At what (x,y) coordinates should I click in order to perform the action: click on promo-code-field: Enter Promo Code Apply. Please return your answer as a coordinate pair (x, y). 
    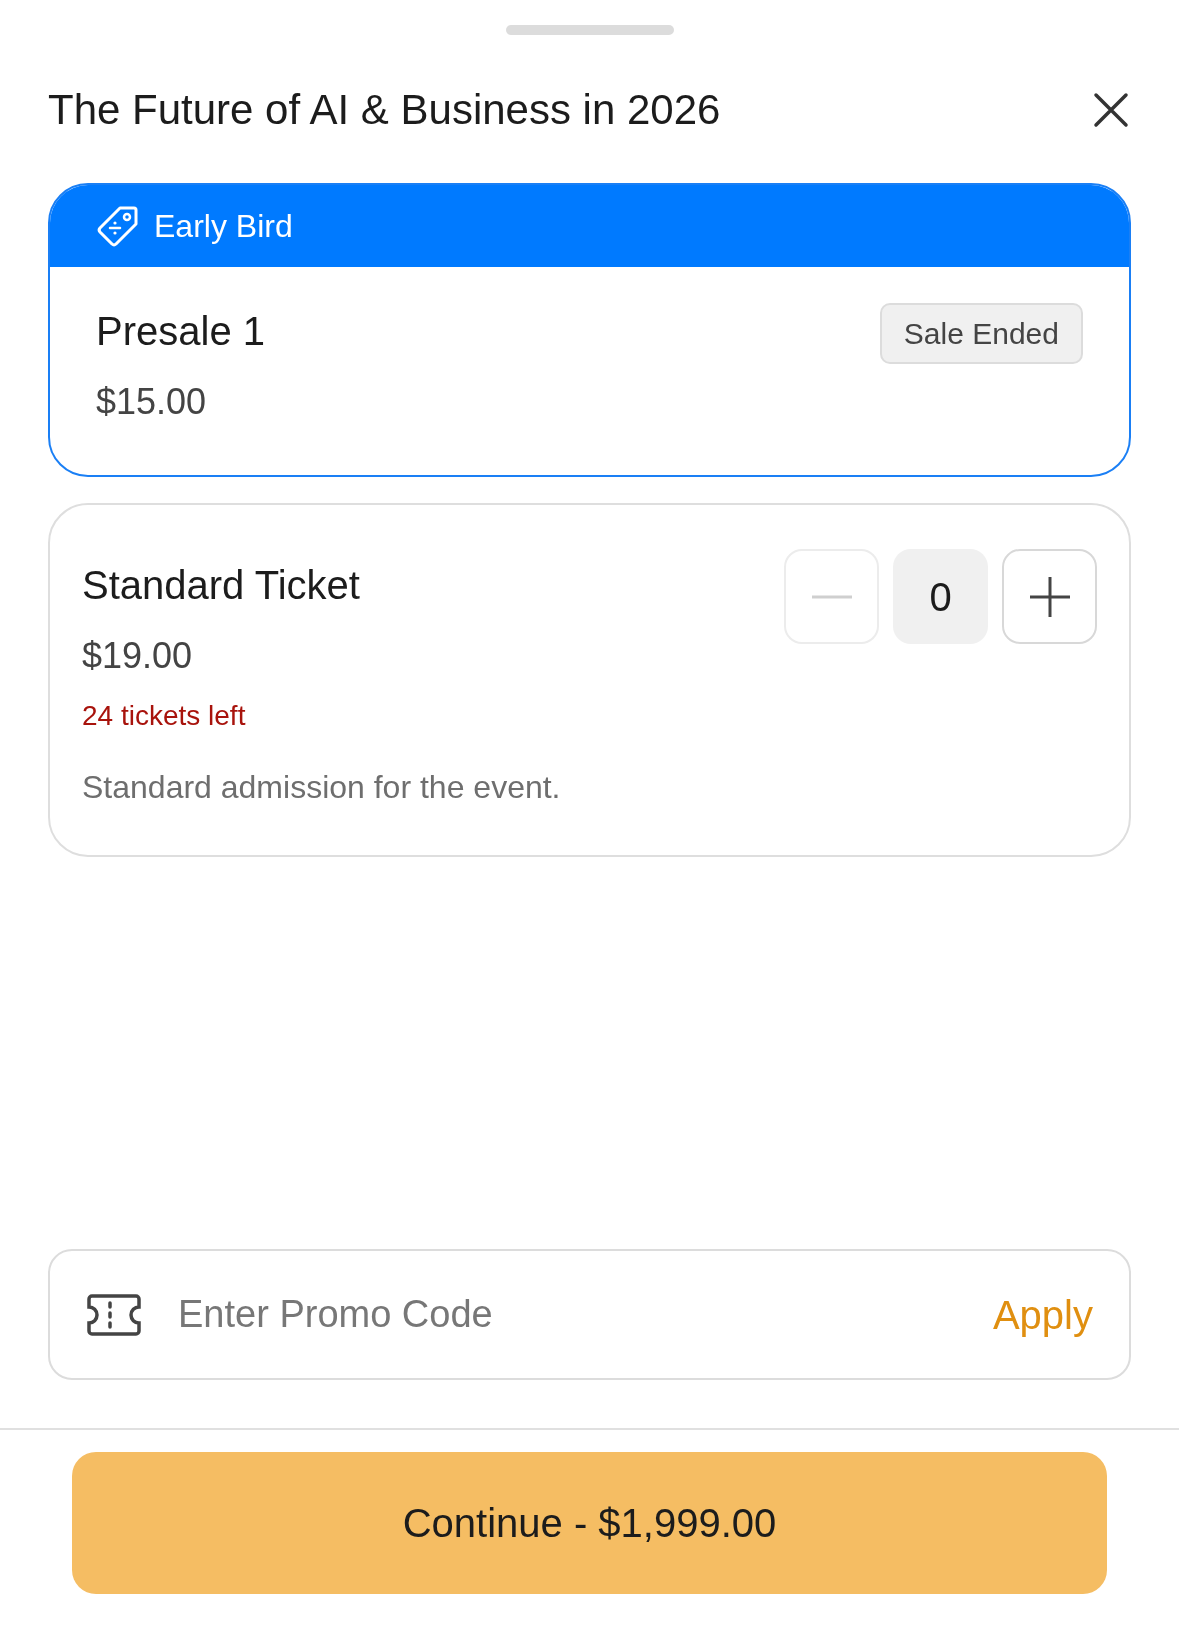
    Looking at the image, I should click on (589, 1314).